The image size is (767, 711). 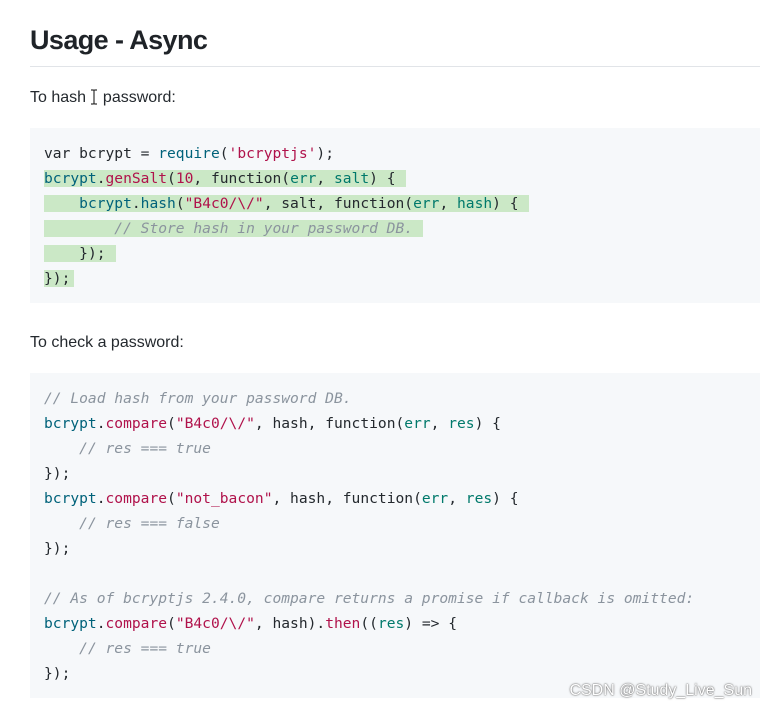 I want to click on code-line-selected: bcrypt.genSalt(10, function(err, salt) {, so click(x=402, y=178).